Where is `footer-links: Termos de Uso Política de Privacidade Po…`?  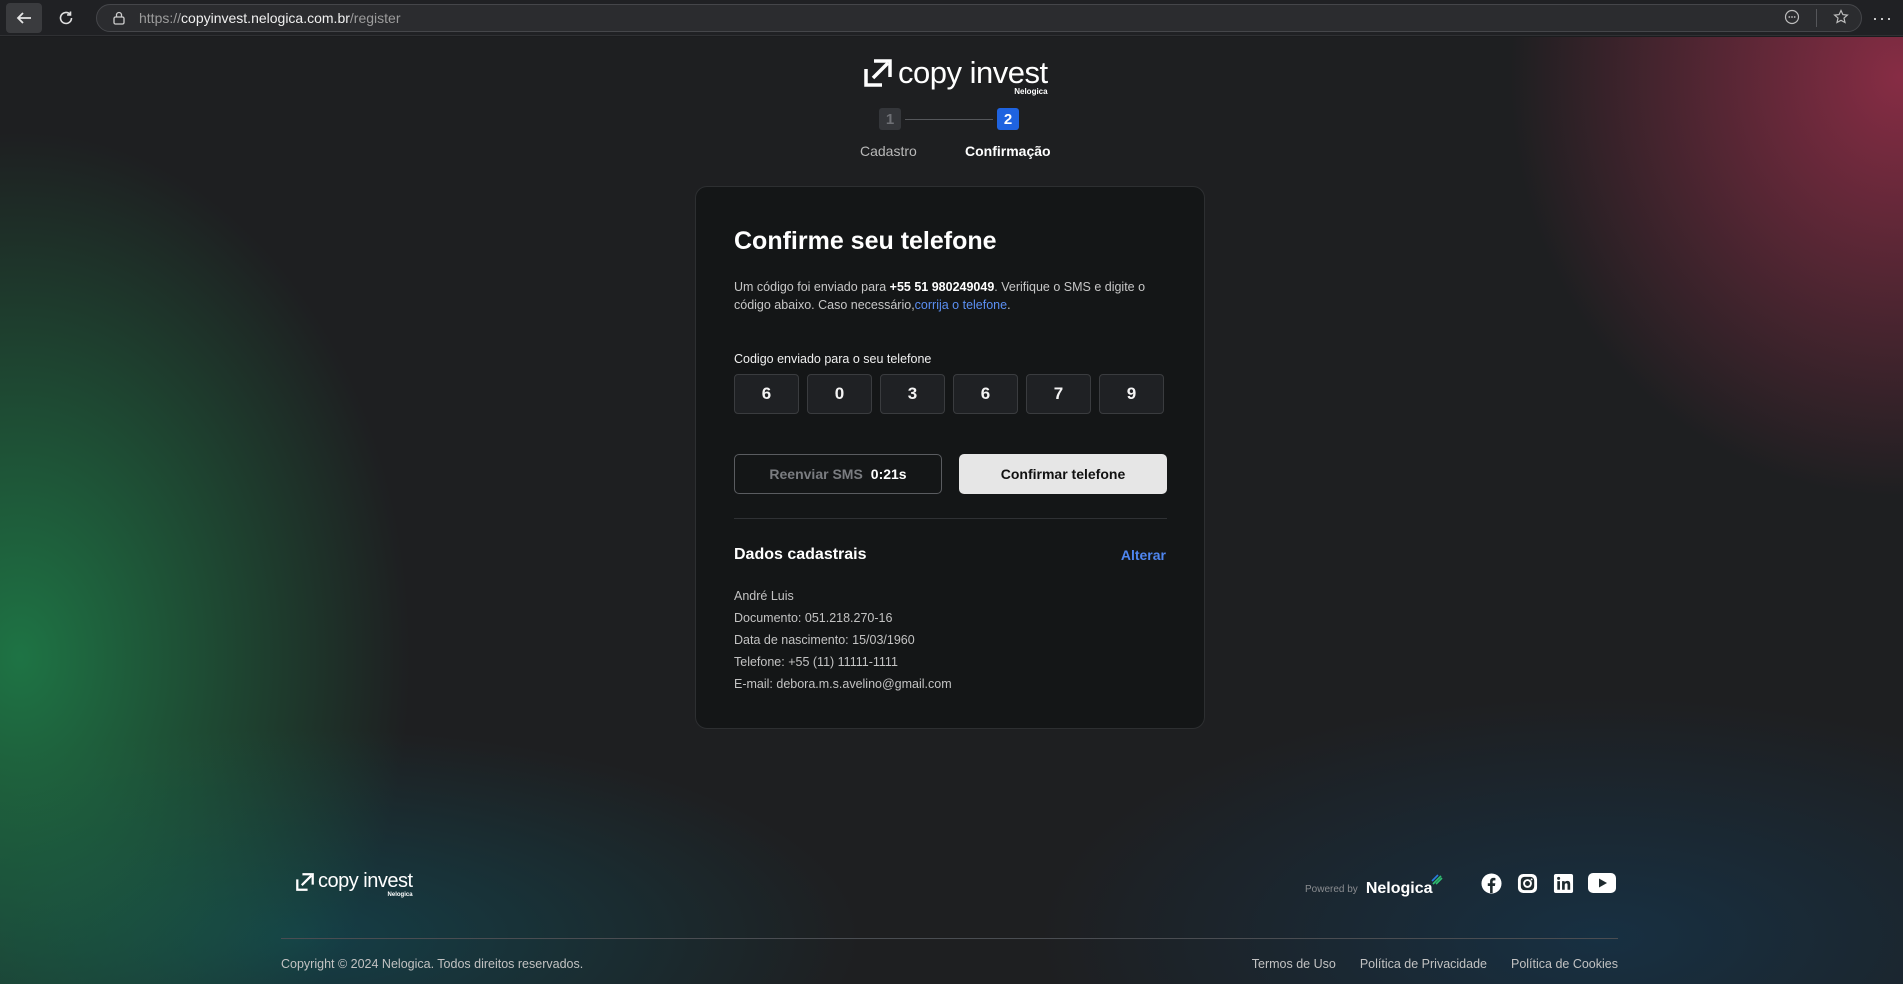
footer-links: Termos de Uso Política de Privacidade Po… is located at coordinates (1435, 964).